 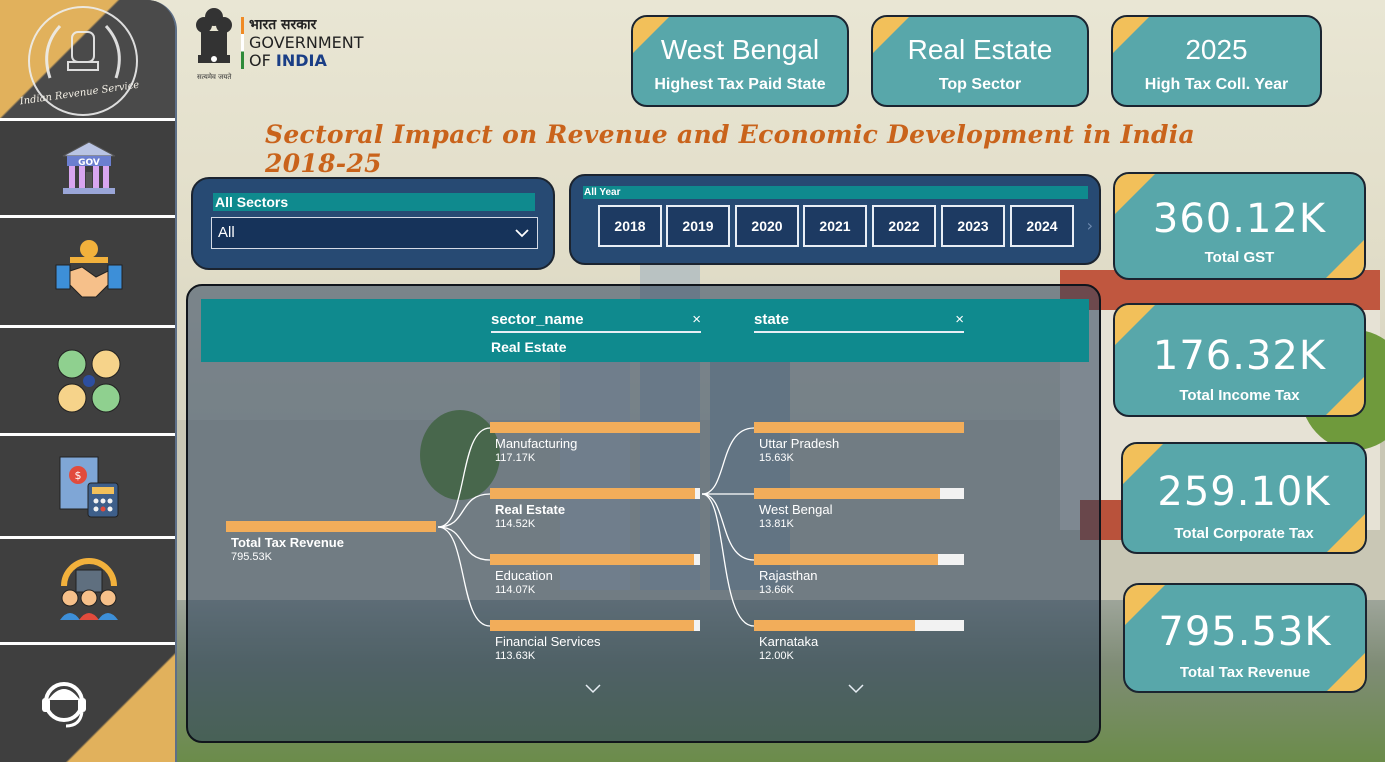 I want to click on card-label: Top Sector, so click(x=980, y=84).